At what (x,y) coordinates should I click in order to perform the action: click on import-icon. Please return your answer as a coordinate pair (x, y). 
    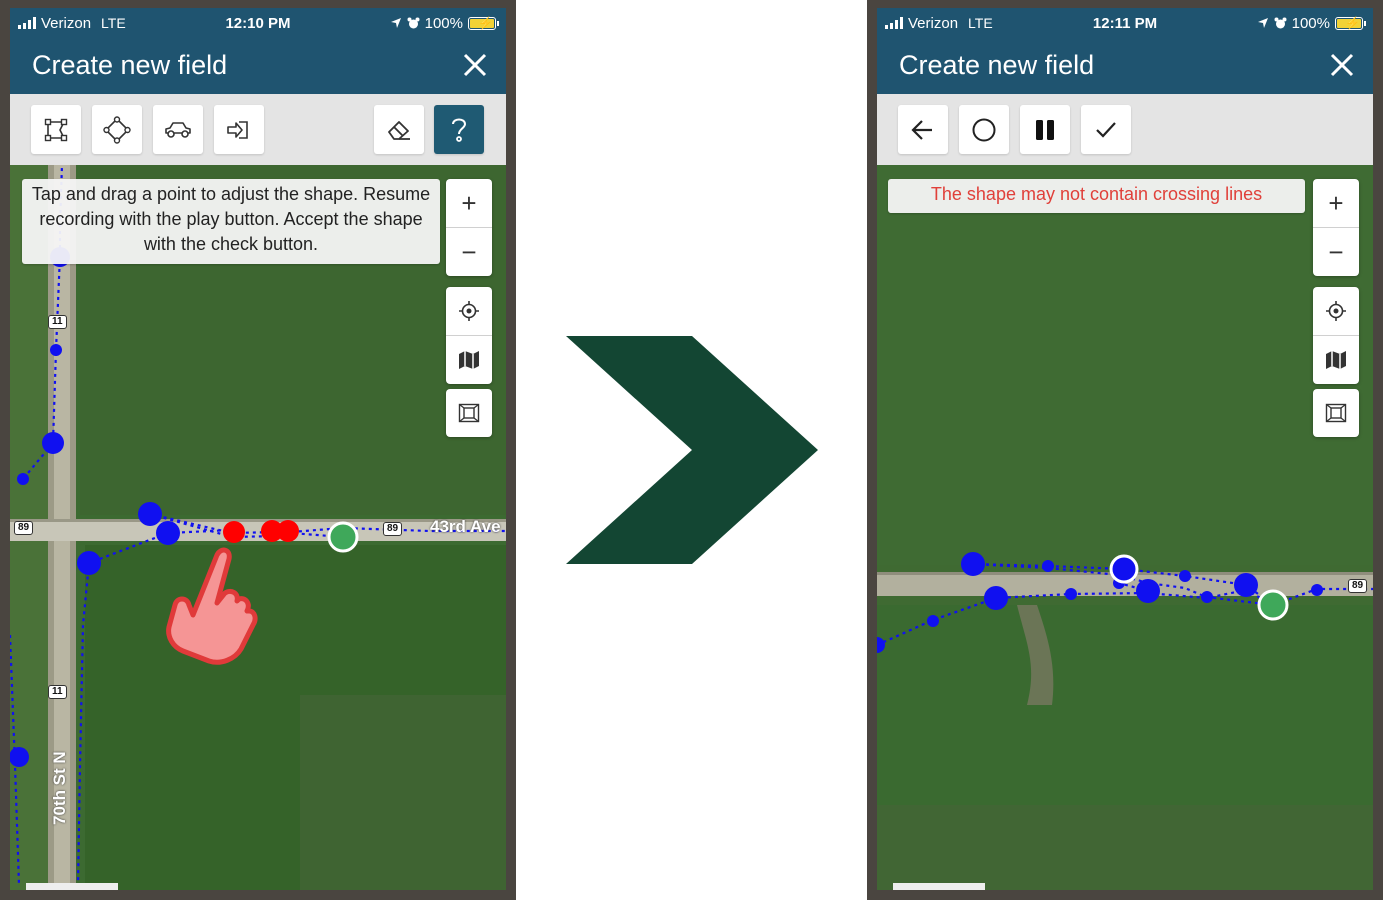
    Looking at the image, I should click on (237, 129).